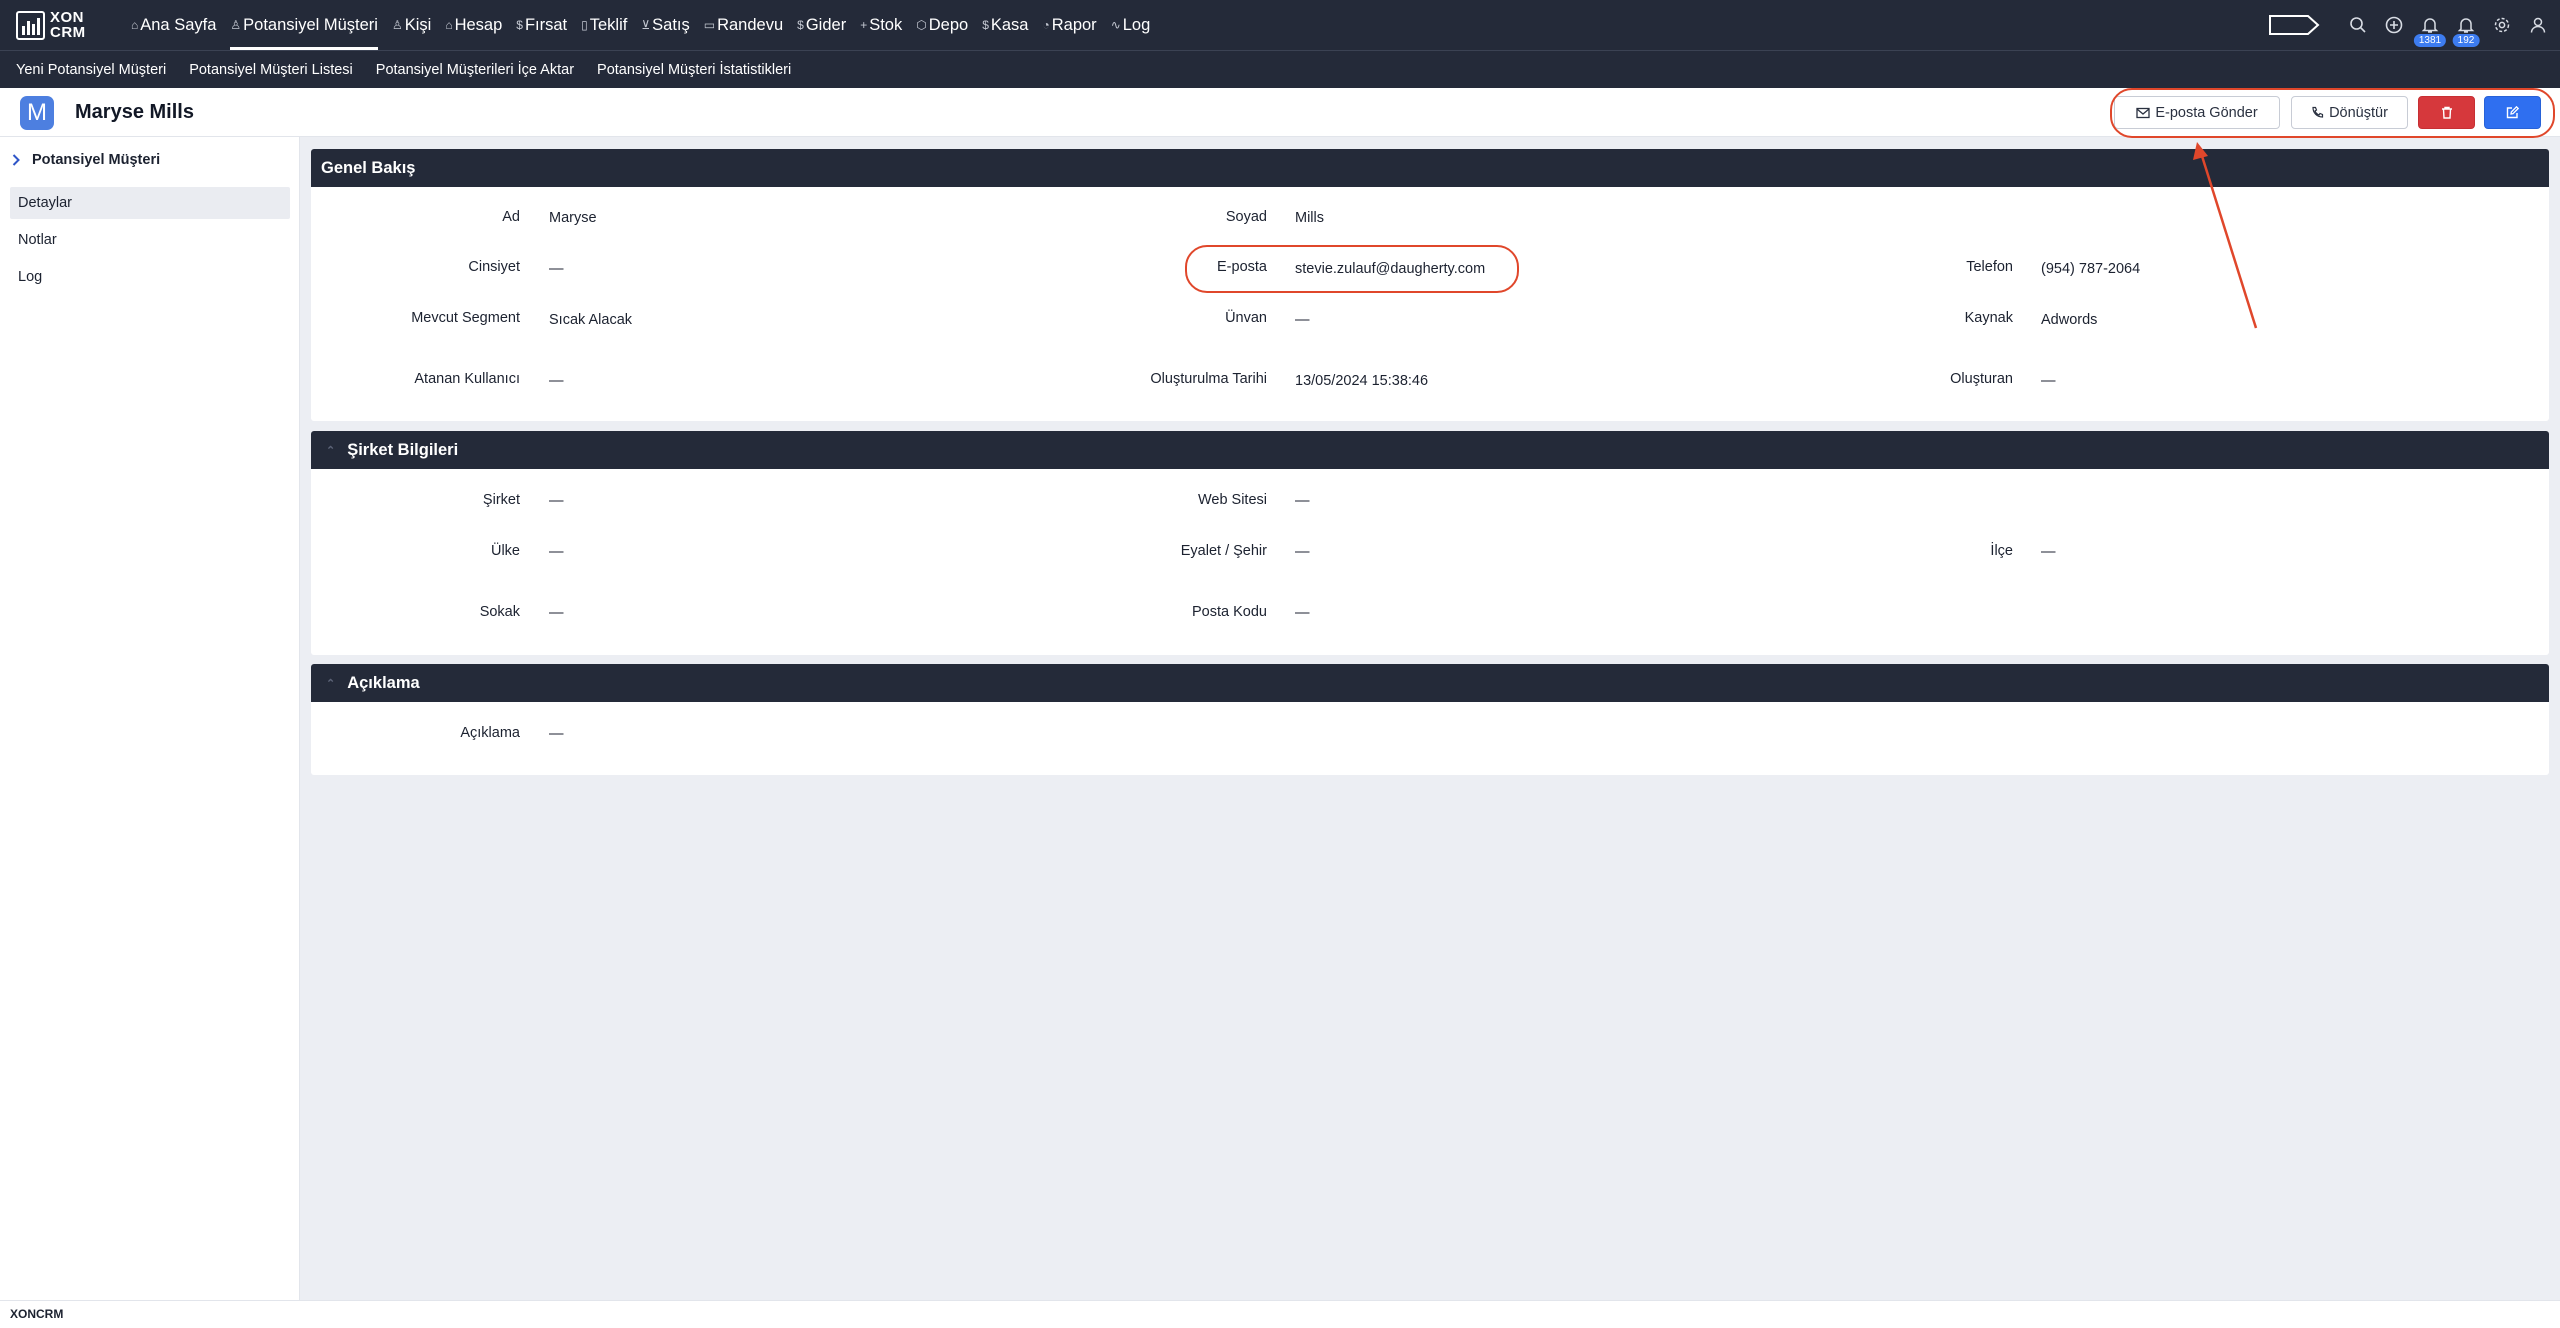 The width and height of the screenshot is (2560, 1328). I want to click on nav-item-hesap: ⌂ Hesap, so click(473, 25).